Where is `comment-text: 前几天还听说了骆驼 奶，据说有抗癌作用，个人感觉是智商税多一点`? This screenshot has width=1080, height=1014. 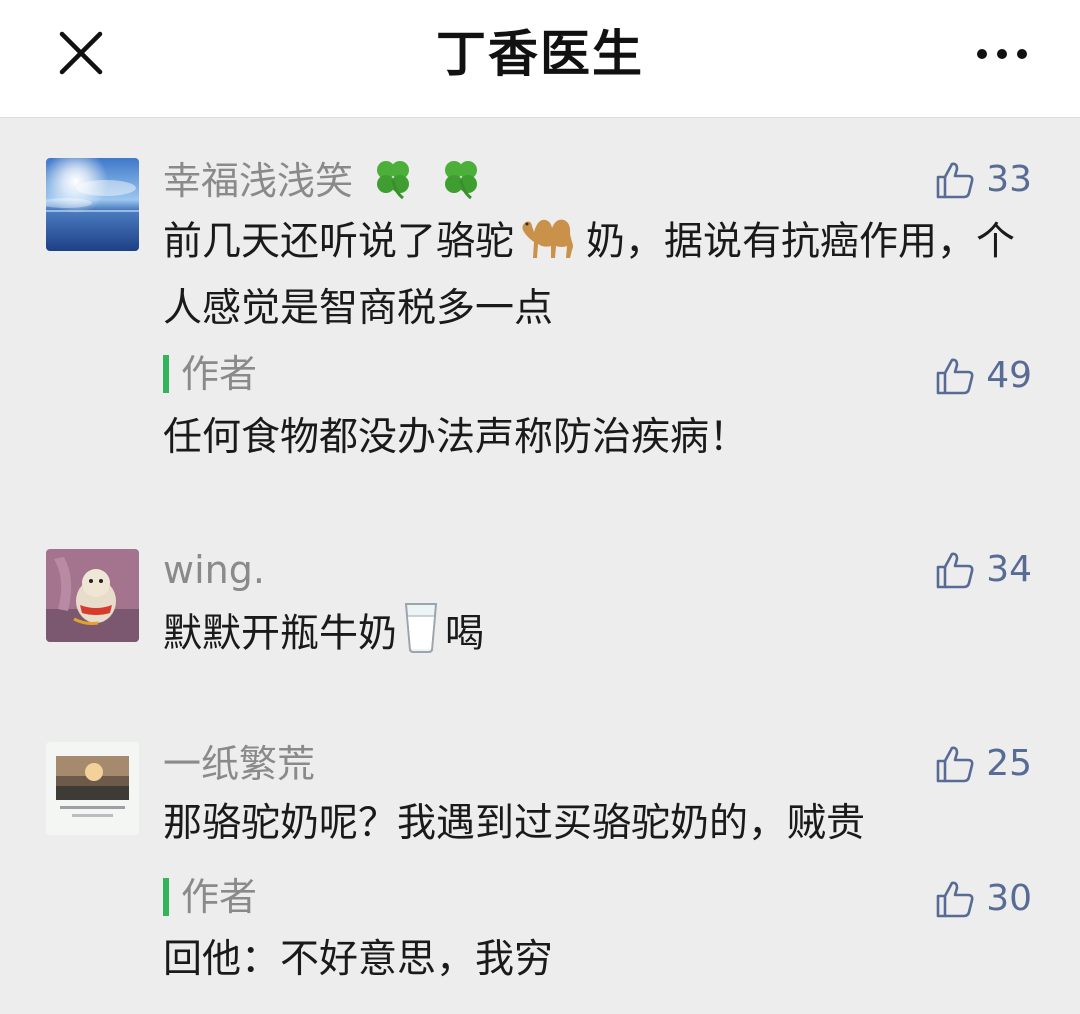
comment-text: 前几天还听说了骆驼 奶，据说有抗癌作用，个人感觉是智商税多一点 is located at coordinates (593, 274).